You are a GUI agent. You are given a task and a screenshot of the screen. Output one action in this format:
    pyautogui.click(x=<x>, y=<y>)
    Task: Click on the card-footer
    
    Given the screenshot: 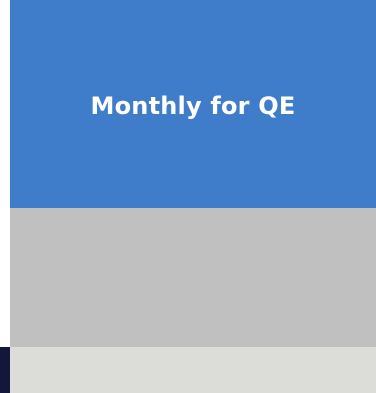 What is the action you would take?
    pyautogui.click(x=193, y=370)
    